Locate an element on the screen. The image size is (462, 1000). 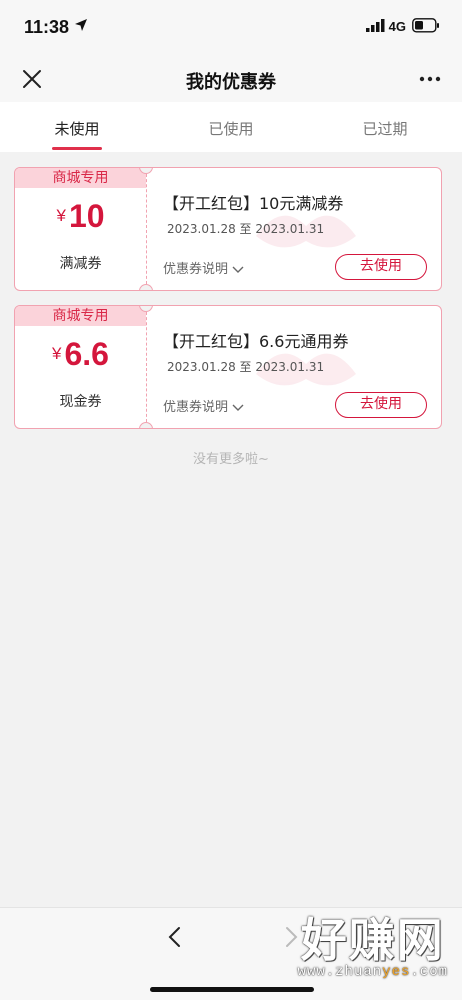
watermark-url-highlight: yes is located at coordinates (396, 972).